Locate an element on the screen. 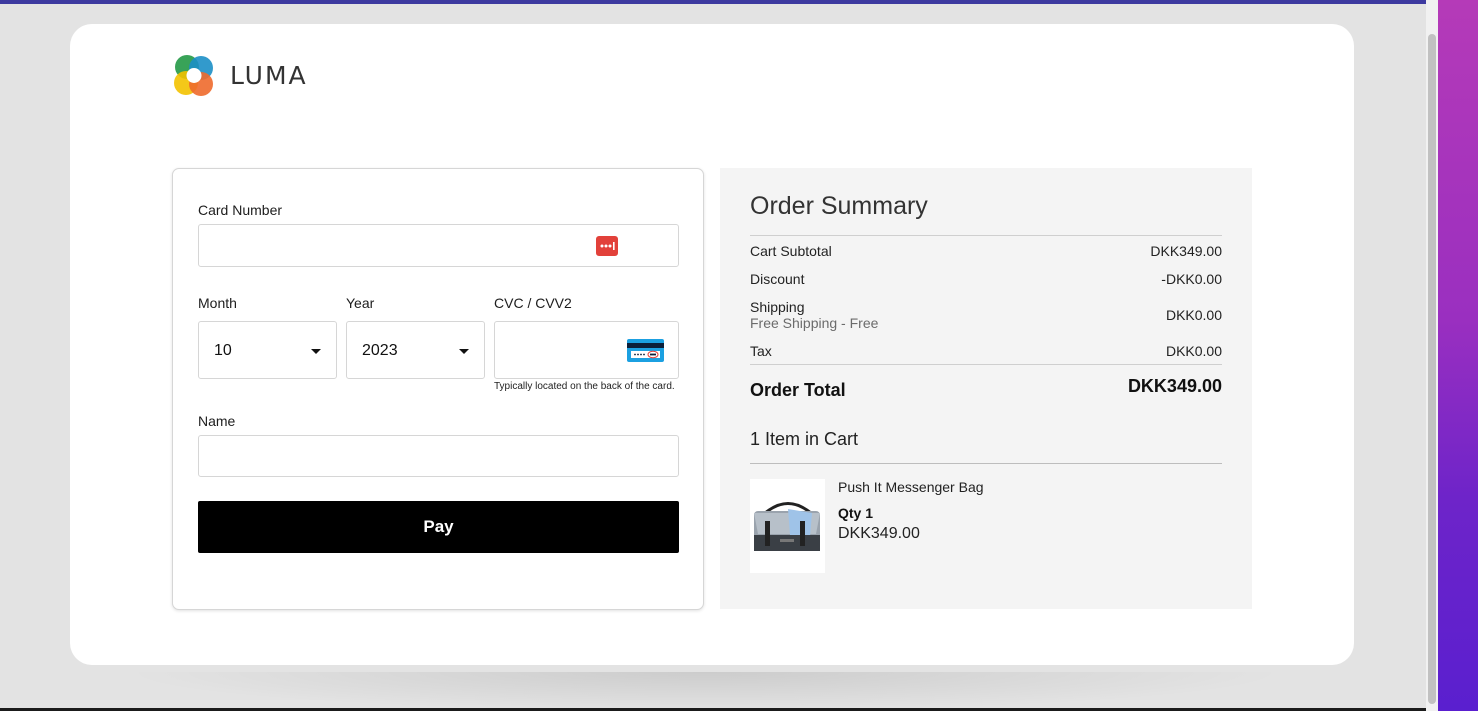 The image size is (1478, 711). shipping-value: DKK0.00 is located at coordinates (1193, 315).